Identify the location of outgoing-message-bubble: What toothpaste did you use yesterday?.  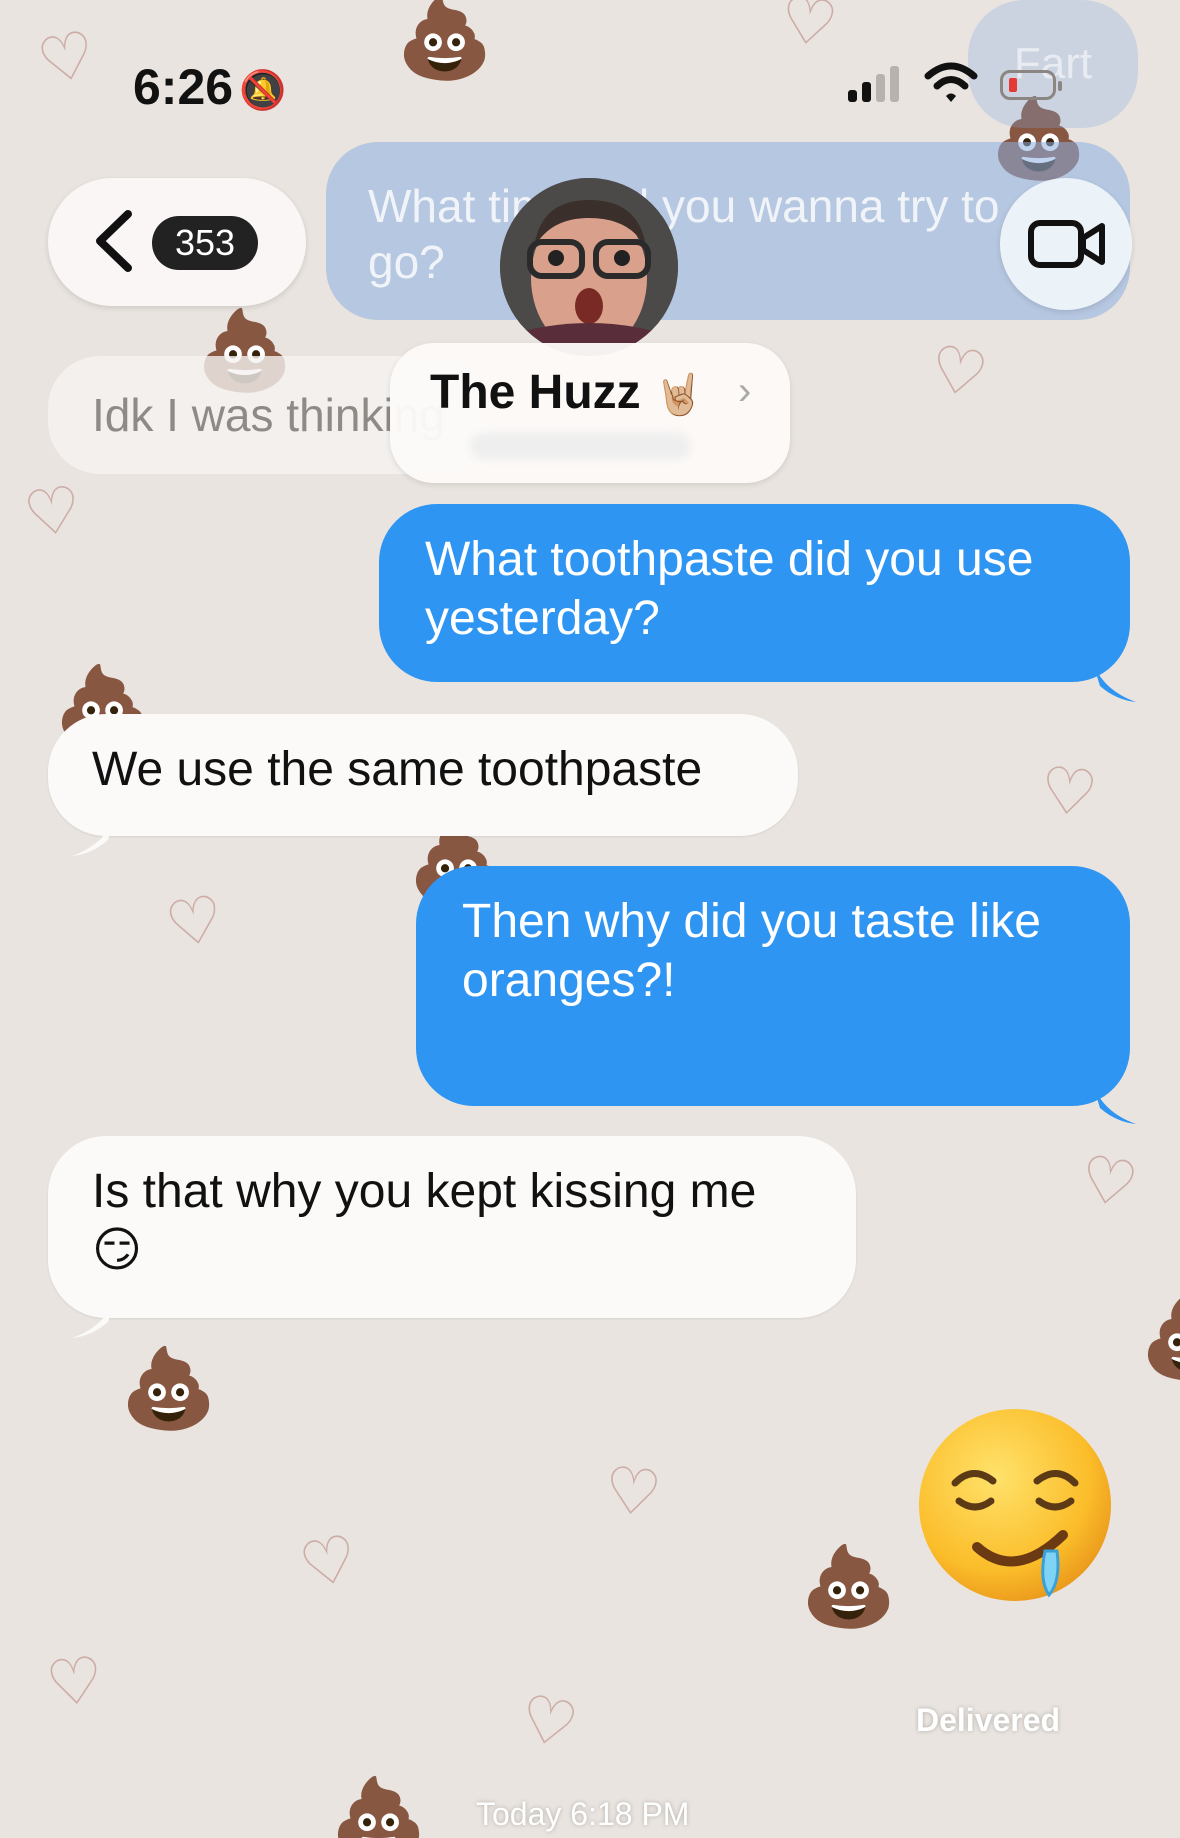
(754, 593).